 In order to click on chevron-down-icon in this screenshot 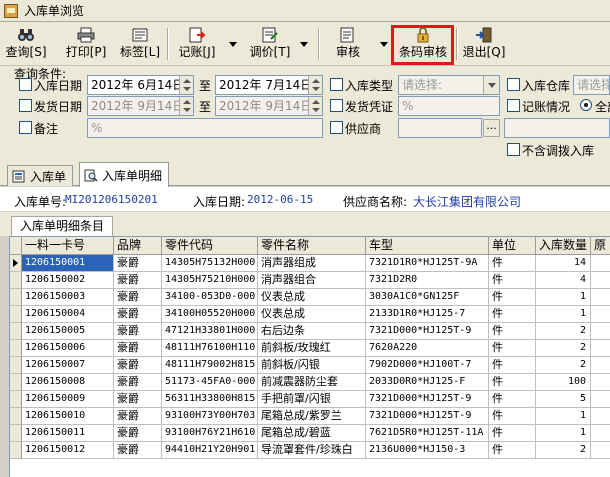, I will do `click(491, 85)`.